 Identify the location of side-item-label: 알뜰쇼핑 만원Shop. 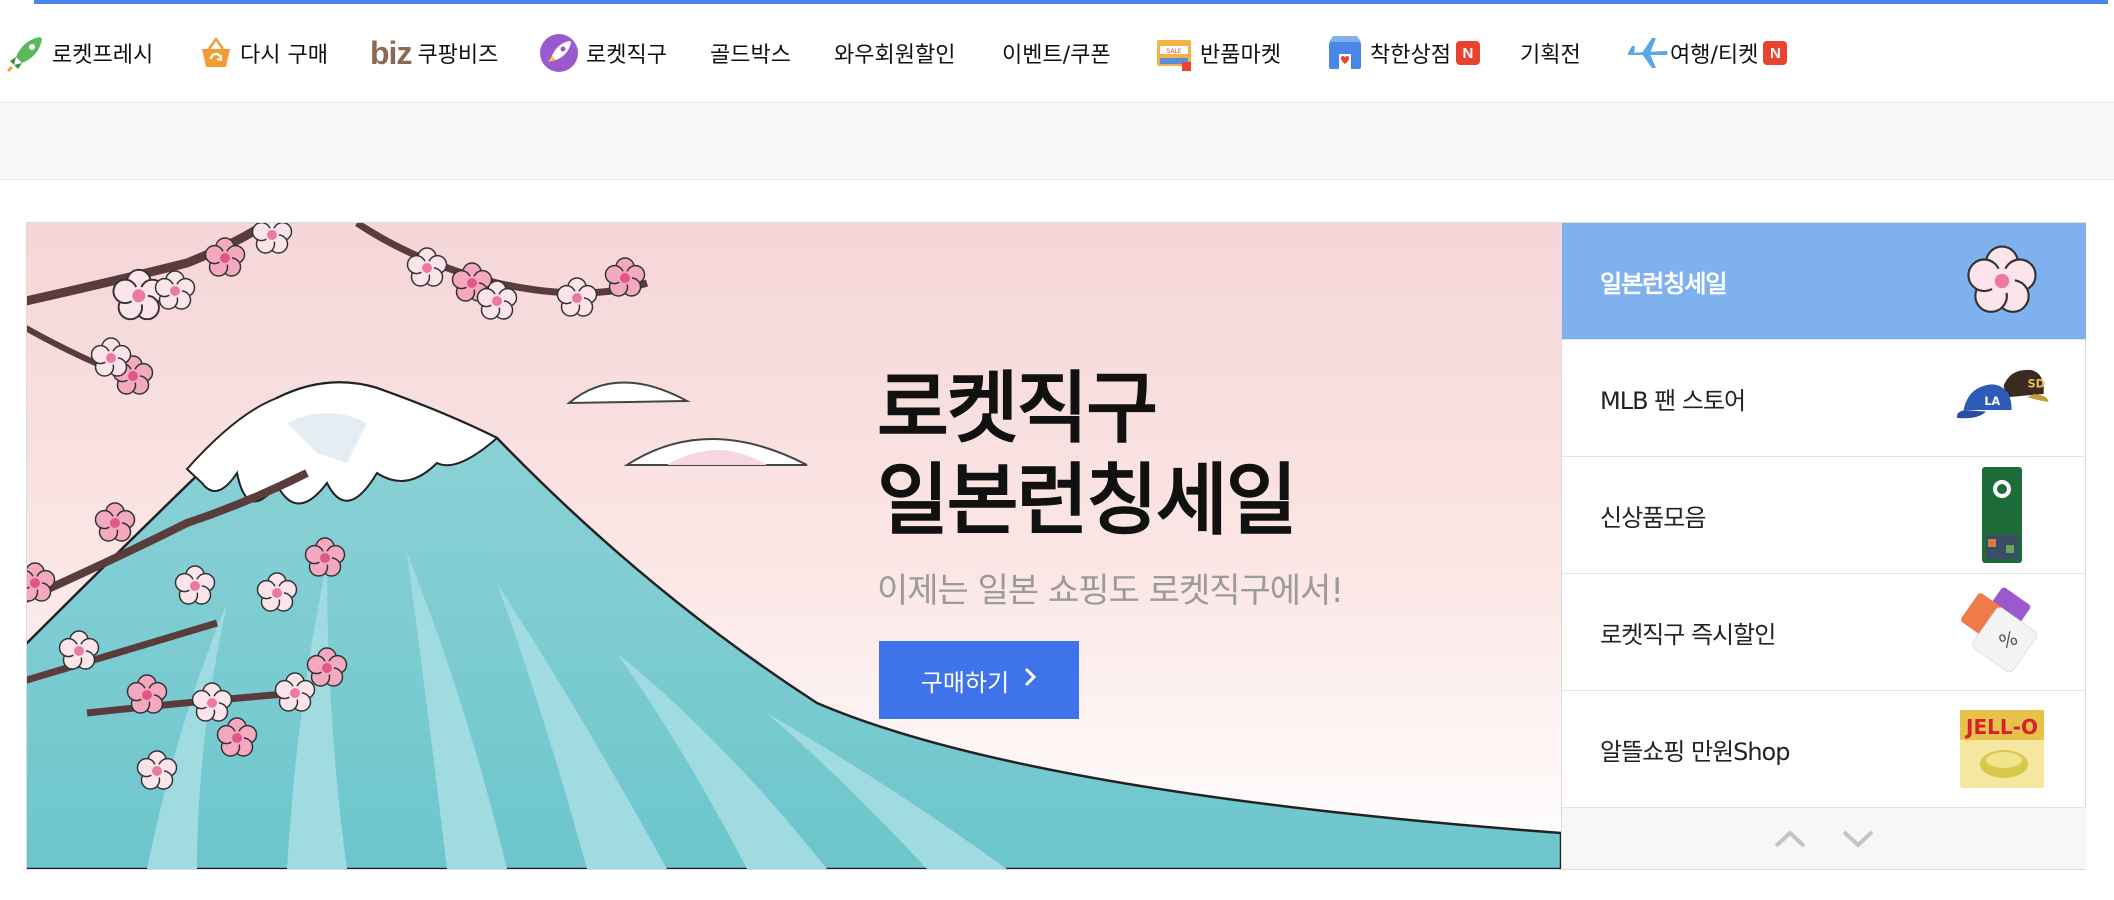
(1695, 751).